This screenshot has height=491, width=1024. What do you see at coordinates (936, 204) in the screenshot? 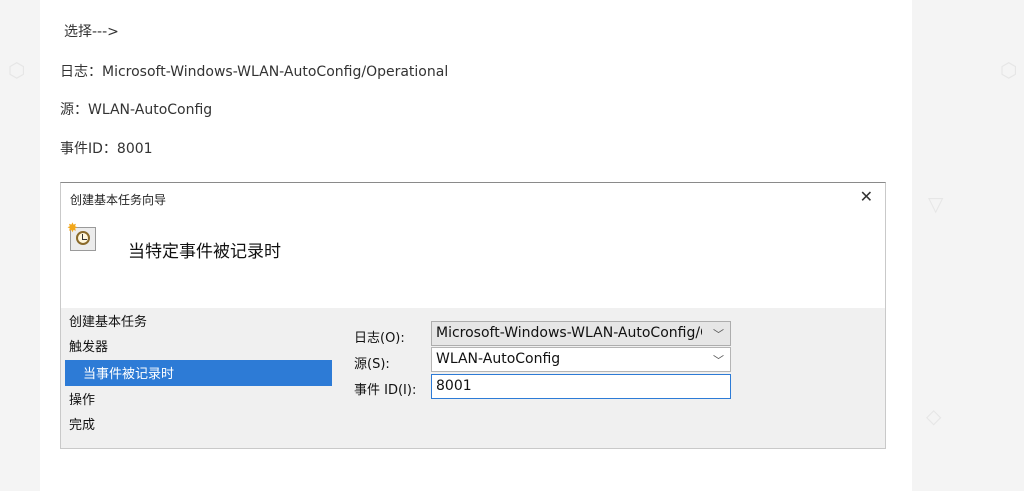
I see `triangle-decoration-icon: ▽` at bounding box center [936, 204].